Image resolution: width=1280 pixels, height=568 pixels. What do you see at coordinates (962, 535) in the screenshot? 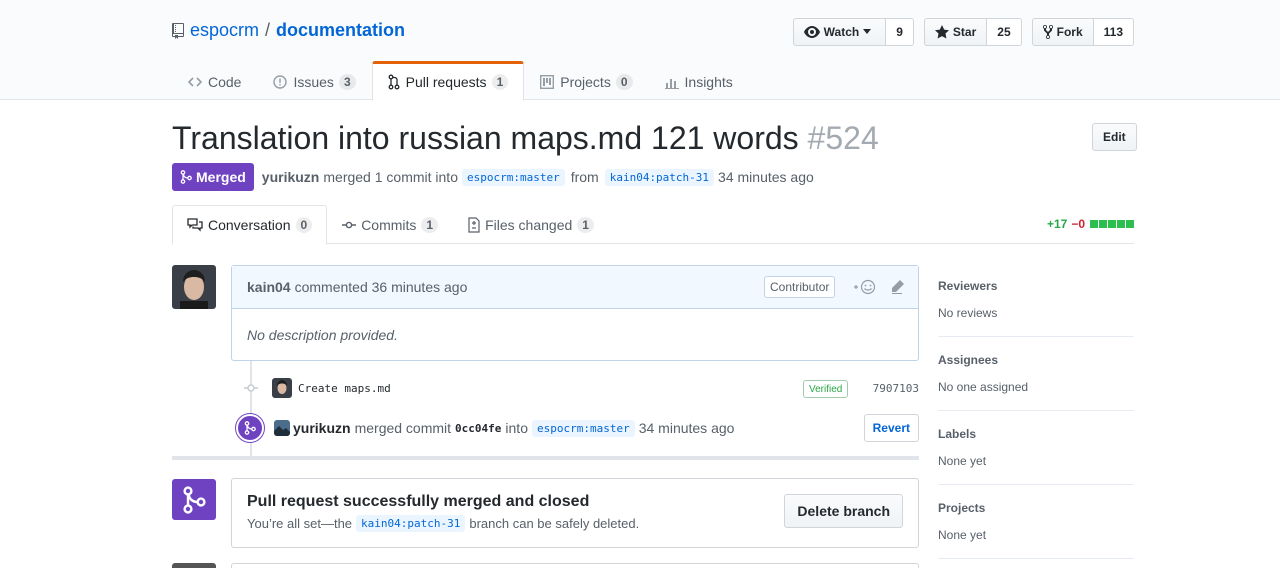
I see `sidebar-value: None yet` at bounding box center [962, 535].